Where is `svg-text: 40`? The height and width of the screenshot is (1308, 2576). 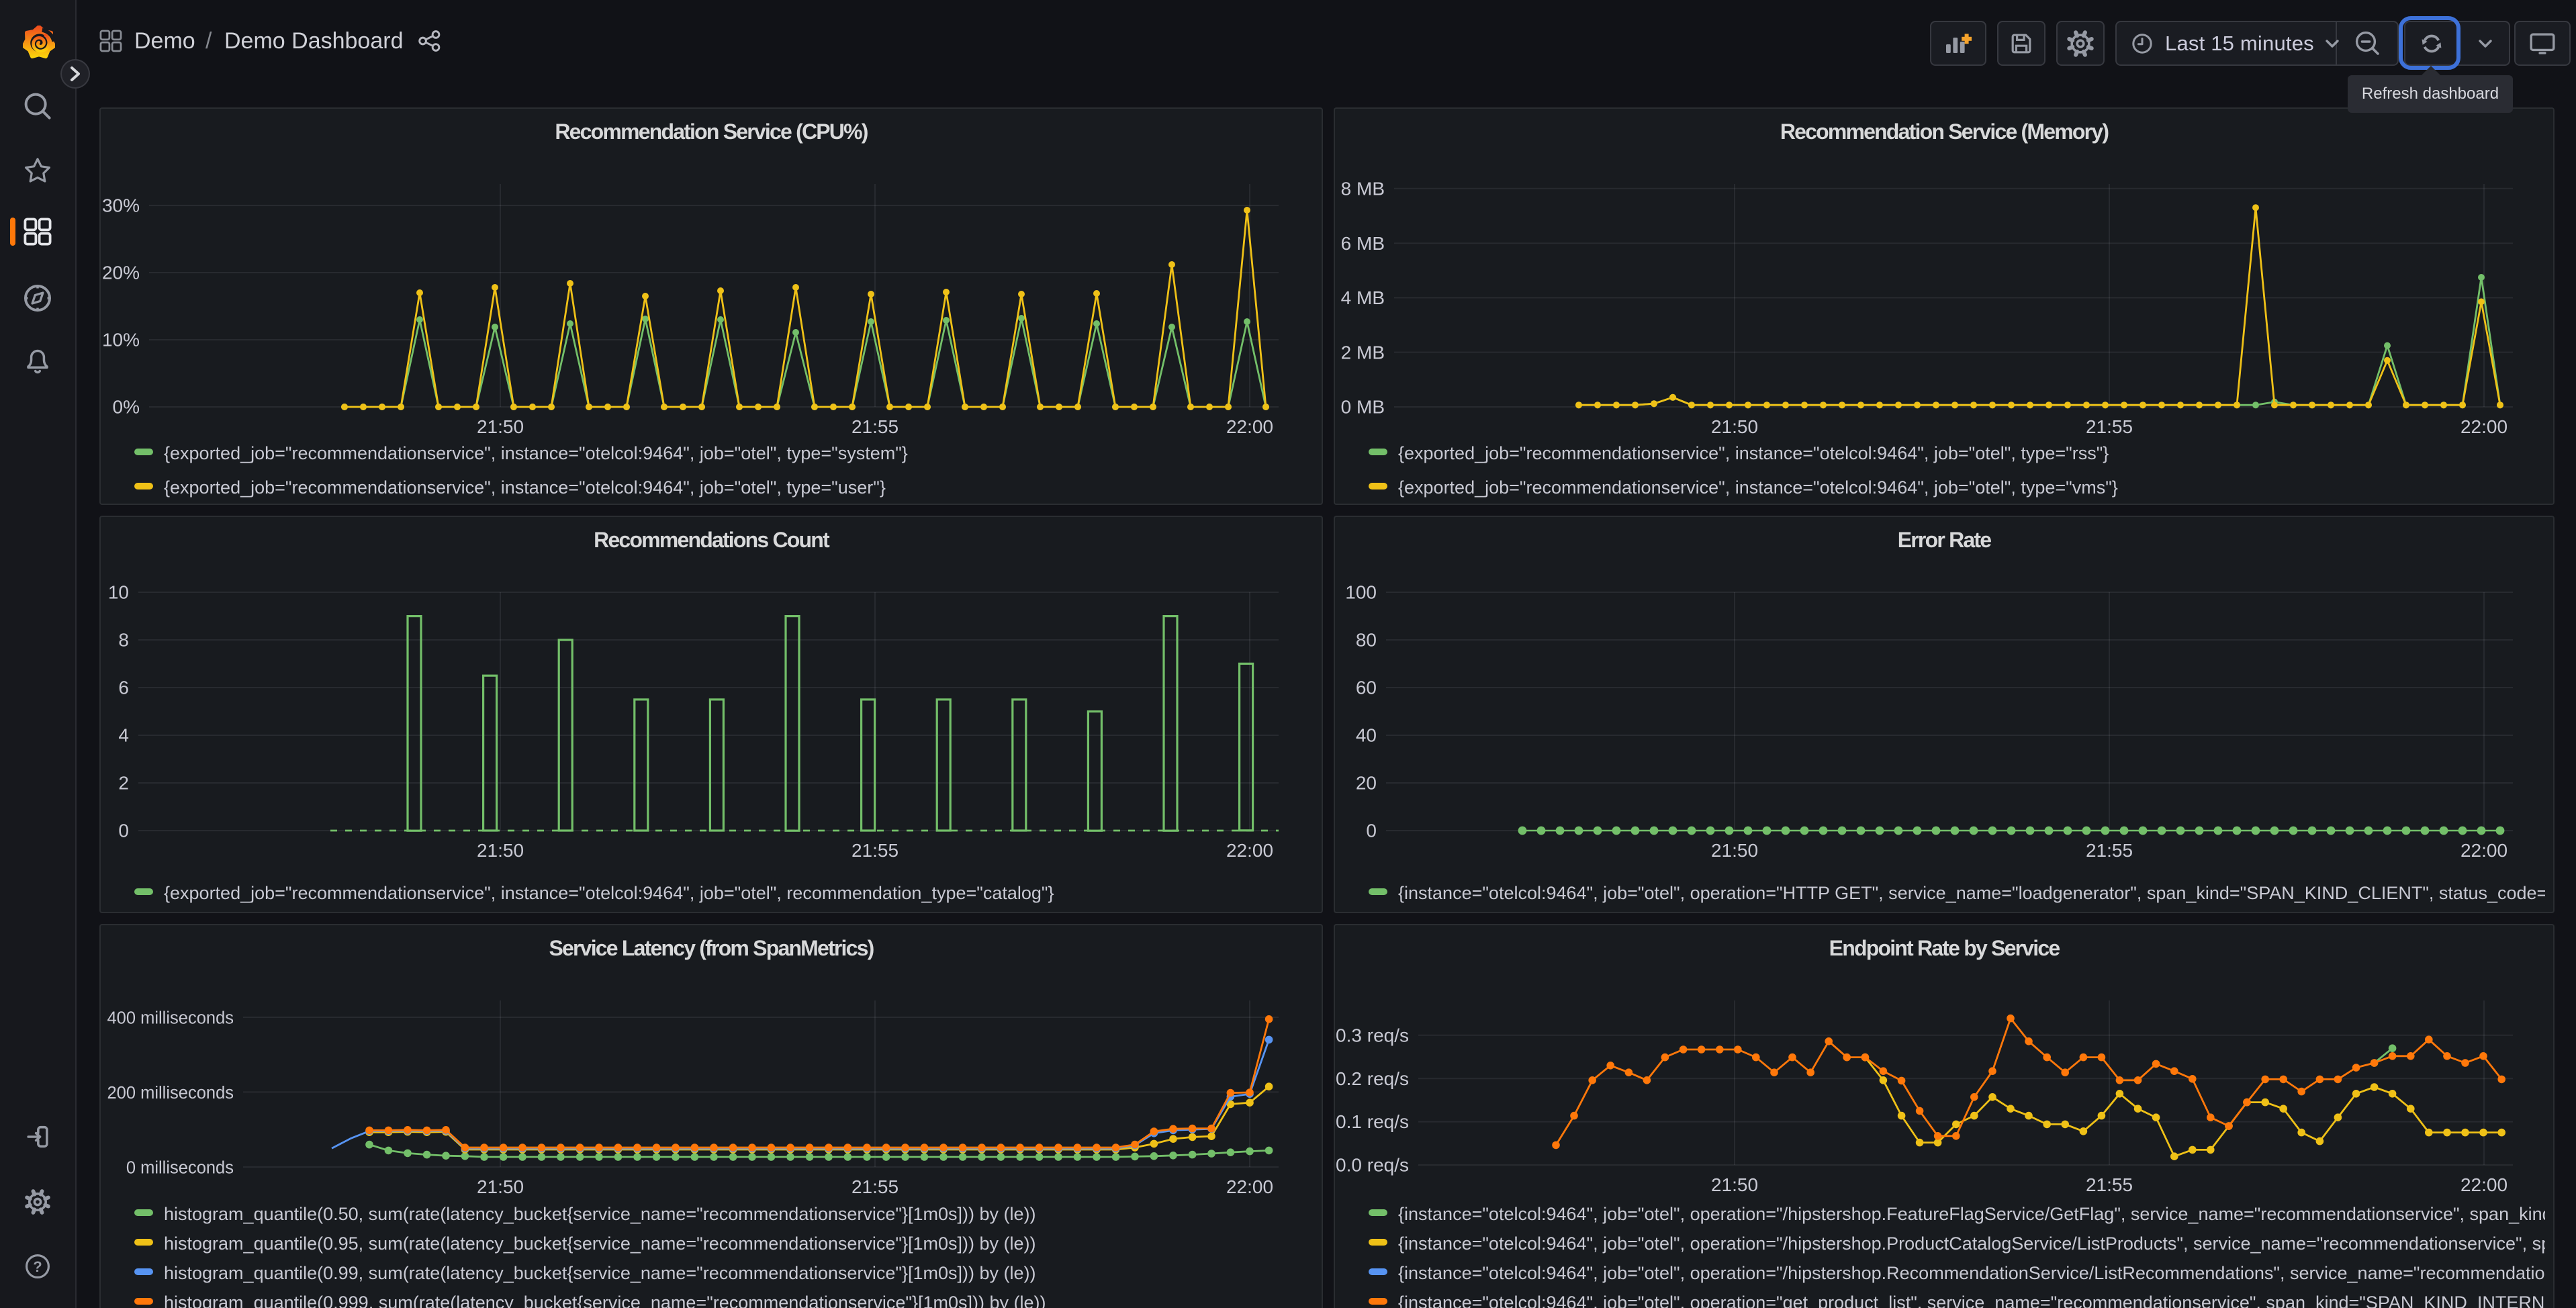
svg-text: 40 is located at coordinates (1366, 735).